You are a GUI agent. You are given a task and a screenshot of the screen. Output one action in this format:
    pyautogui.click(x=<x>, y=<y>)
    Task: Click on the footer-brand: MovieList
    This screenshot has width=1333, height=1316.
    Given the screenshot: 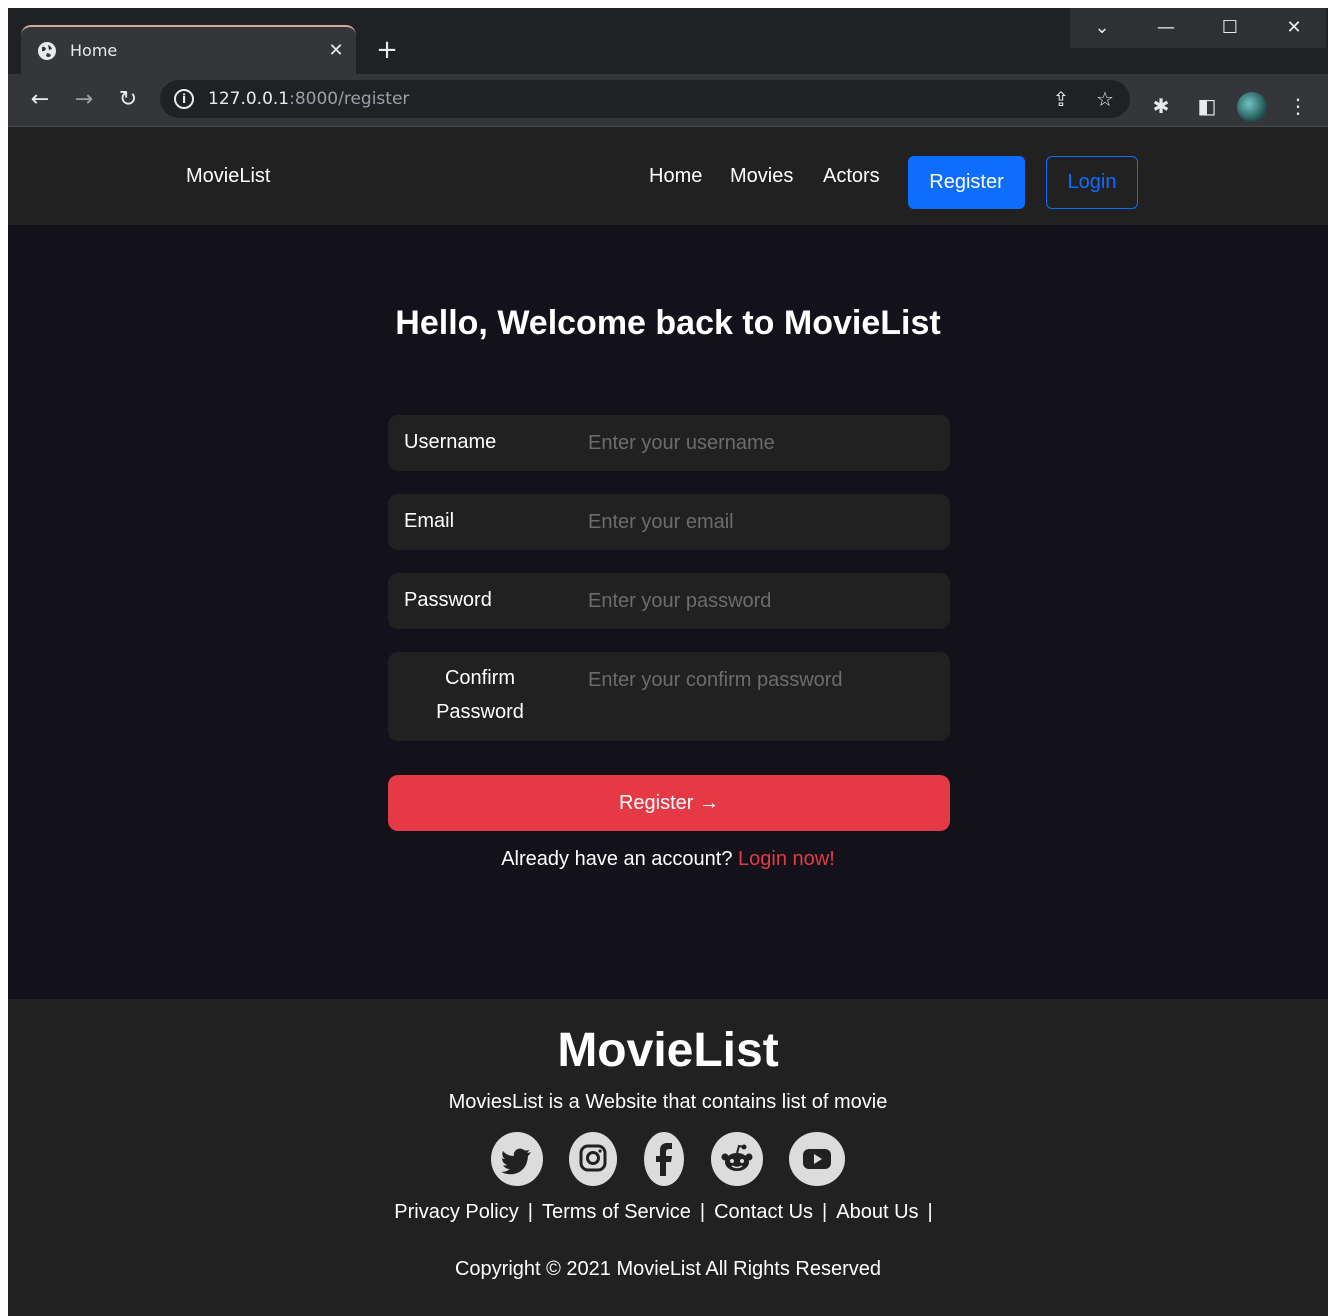 What is the action you would take?
    pyautogui.click(x=668, y=1050)
    